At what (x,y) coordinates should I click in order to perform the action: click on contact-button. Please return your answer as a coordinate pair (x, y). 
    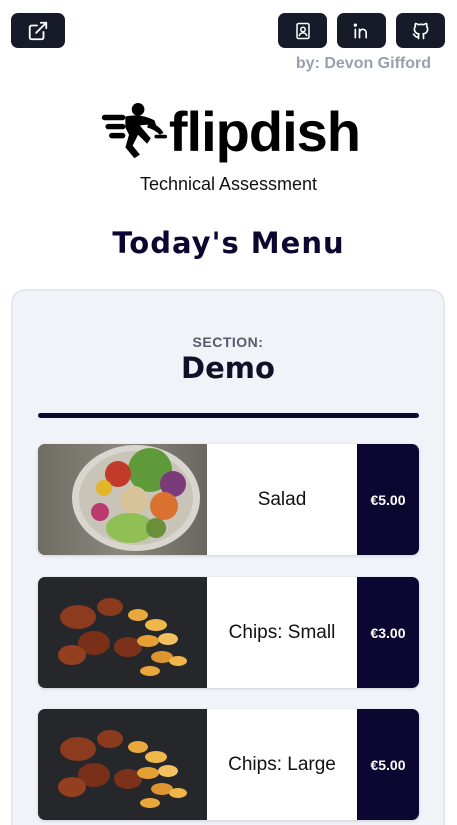
    Looking at the image, I should click on (302, 30).